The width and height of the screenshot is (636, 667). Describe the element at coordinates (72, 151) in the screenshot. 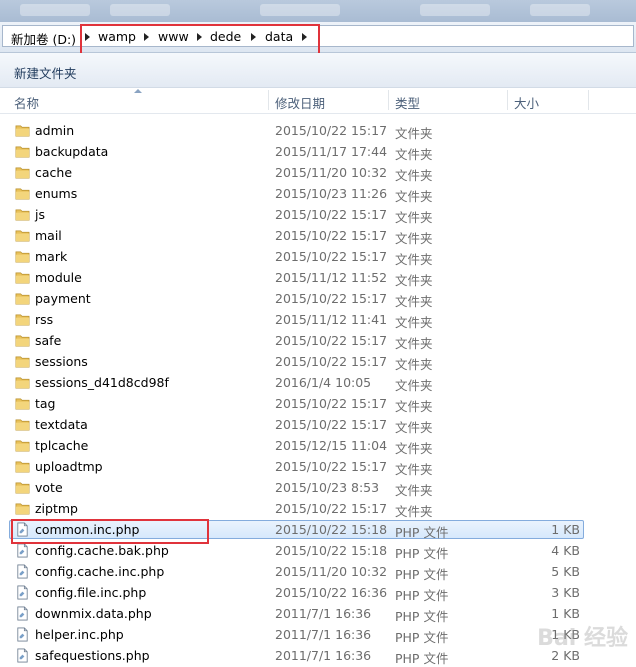

I see `file-name: backupdata` at that location.